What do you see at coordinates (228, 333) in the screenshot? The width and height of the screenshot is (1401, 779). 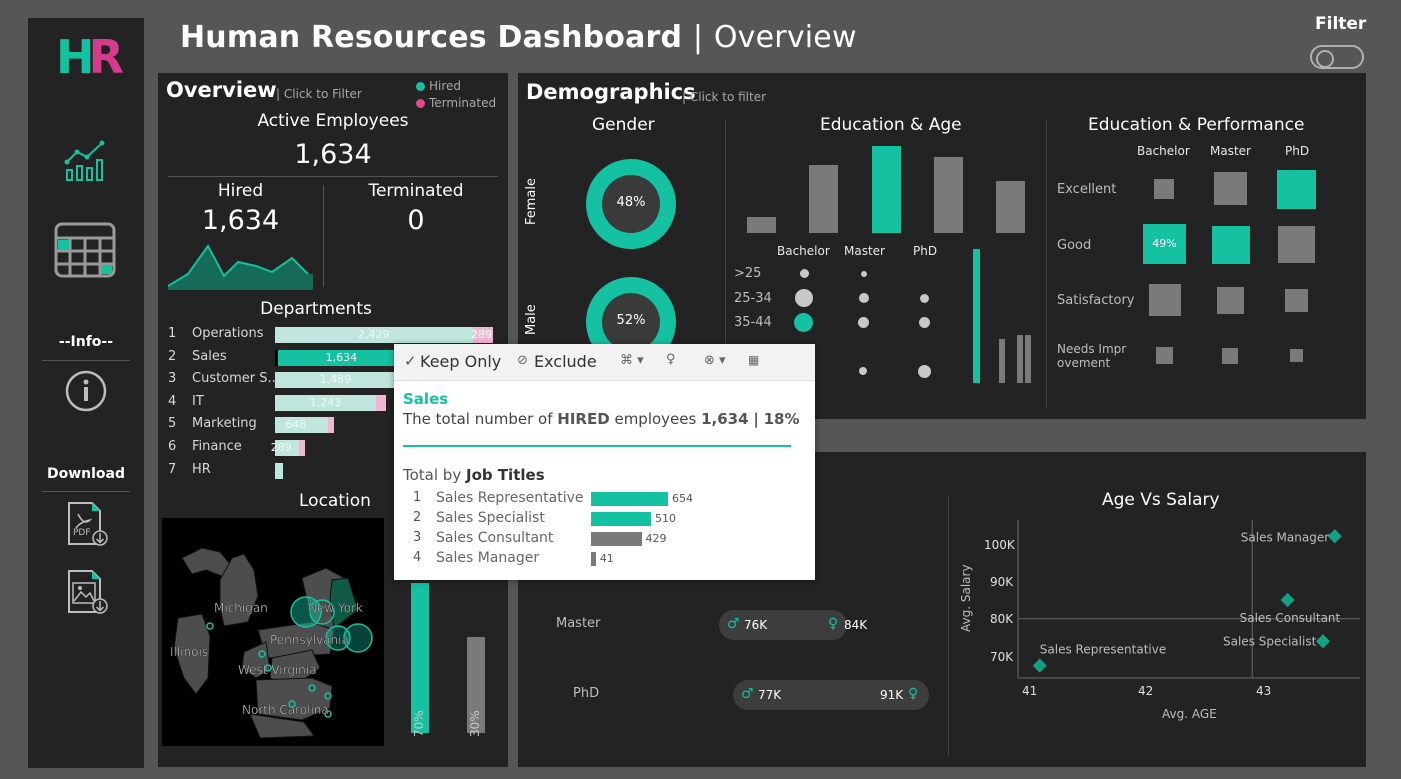 I see `department-name: Operations` at bounding box center [228, 333].